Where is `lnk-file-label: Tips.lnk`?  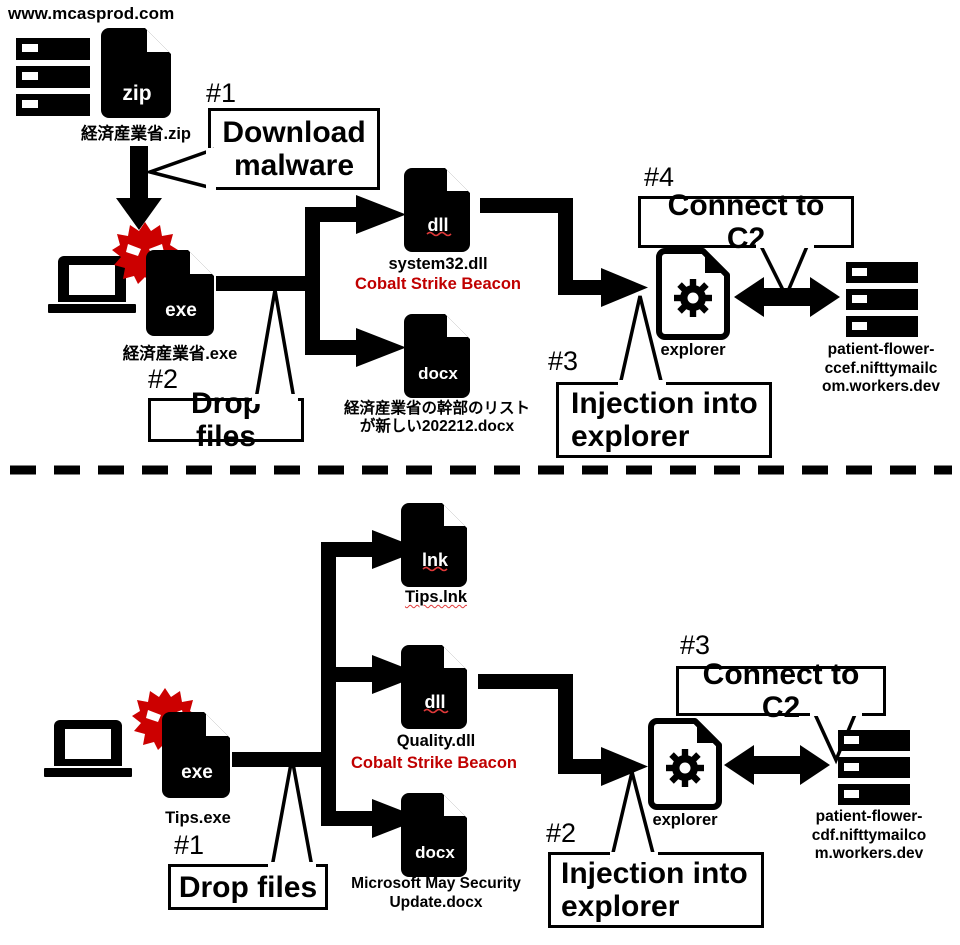
lnk-file-label: Tips.lnk is located at coordinates (436, 597).